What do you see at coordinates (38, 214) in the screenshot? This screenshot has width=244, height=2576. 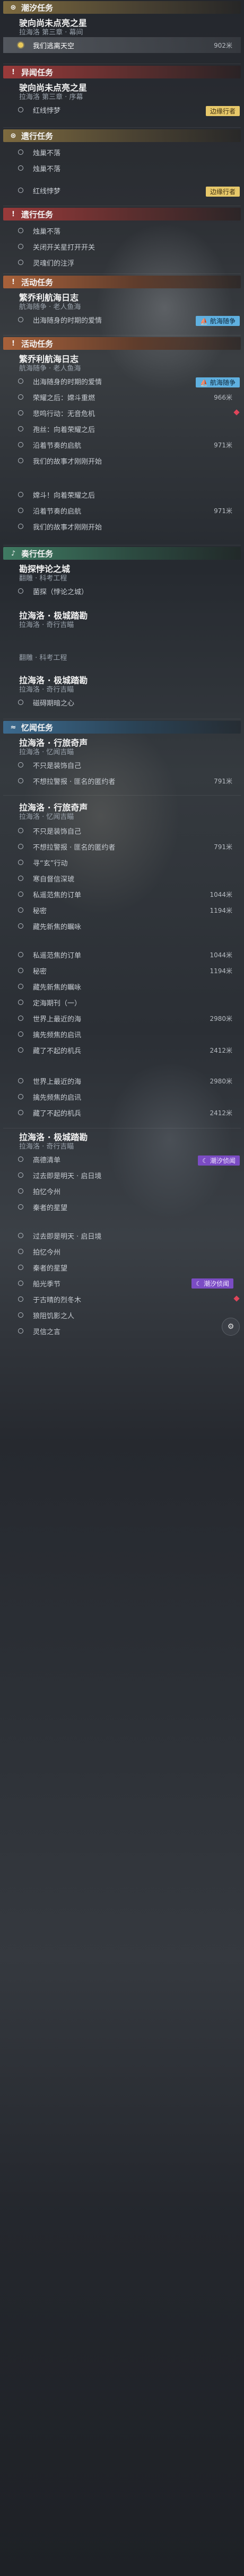 I see `category-label: 遗行任务` at bounding box center [38, 214].